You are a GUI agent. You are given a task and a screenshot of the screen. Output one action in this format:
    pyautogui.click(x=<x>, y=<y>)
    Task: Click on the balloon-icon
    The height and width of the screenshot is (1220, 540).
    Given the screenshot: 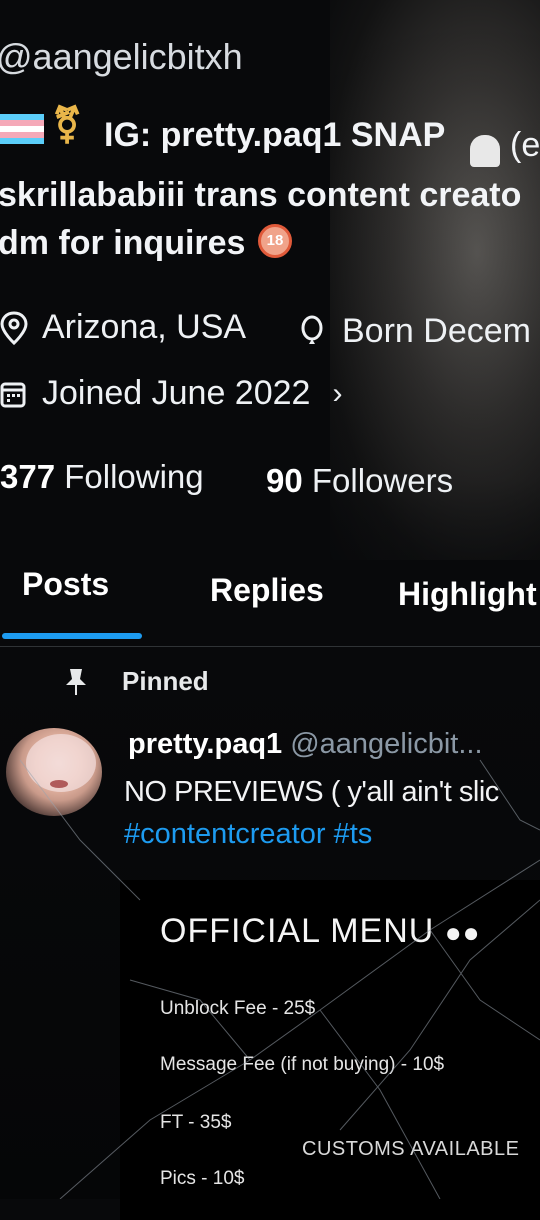 What is the action you would take?
    pyautogui.click(x=312, y=329)
    